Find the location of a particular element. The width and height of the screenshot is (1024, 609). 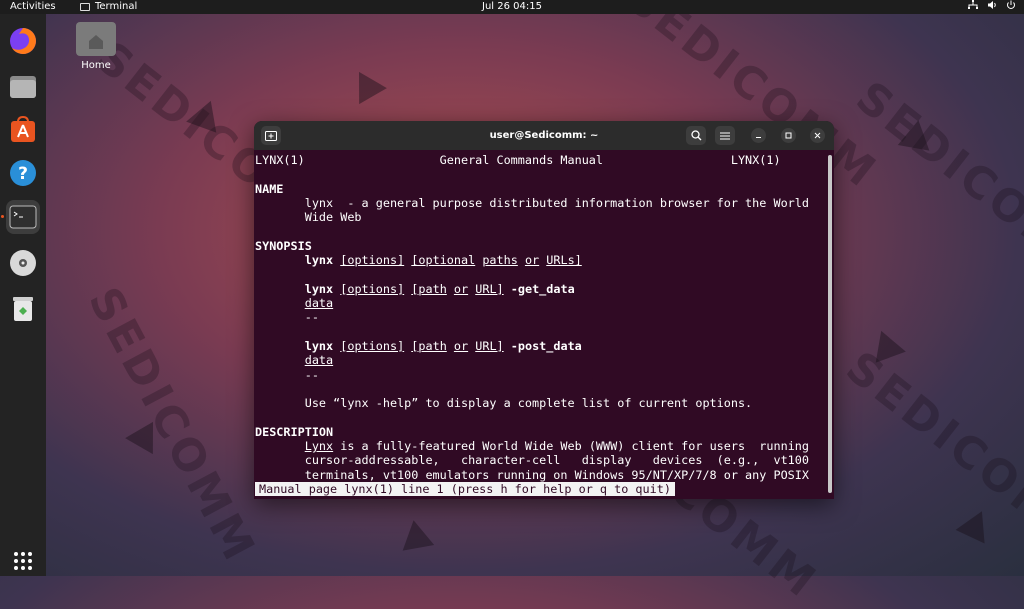

terminal-text: SYNOPSIS is located at coordinates (283, 245).